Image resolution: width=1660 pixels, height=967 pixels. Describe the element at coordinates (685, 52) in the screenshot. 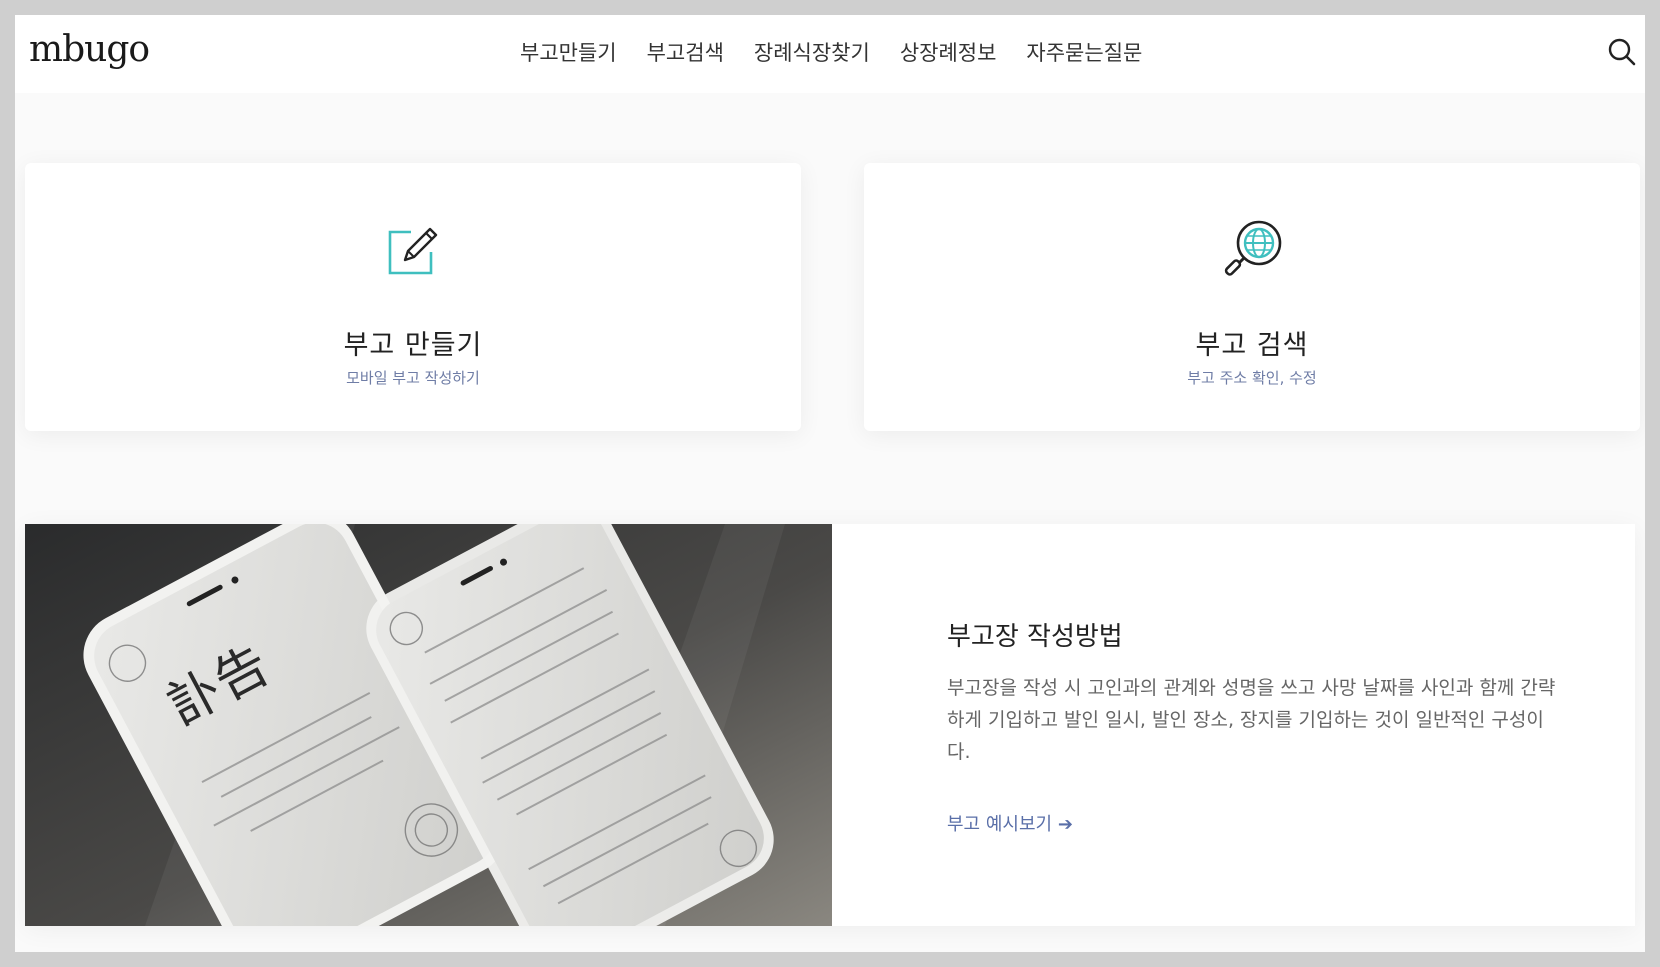

I see `nav-item-search-obituary: 부고검색` at that location.